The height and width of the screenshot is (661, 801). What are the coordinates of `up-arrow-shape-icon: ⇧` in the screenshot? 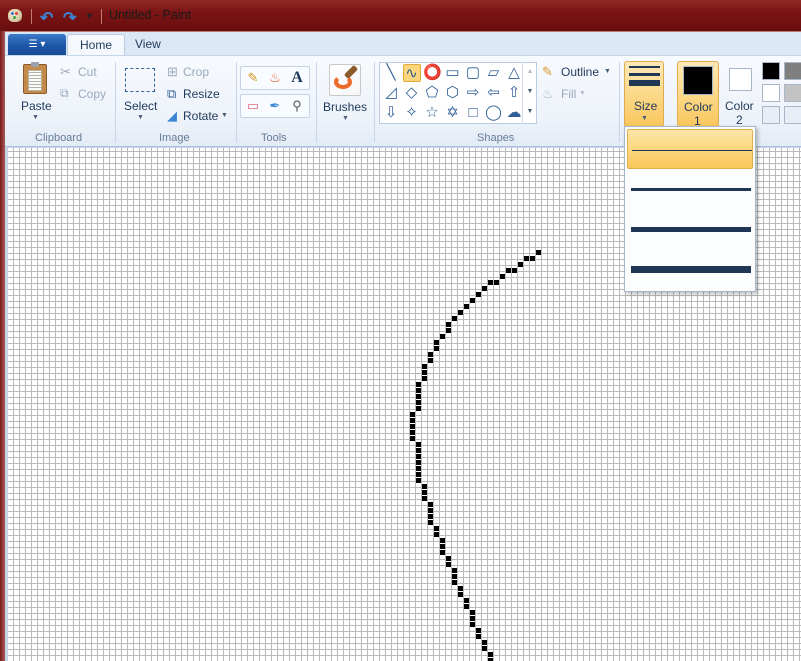 It's located at (514, 93).